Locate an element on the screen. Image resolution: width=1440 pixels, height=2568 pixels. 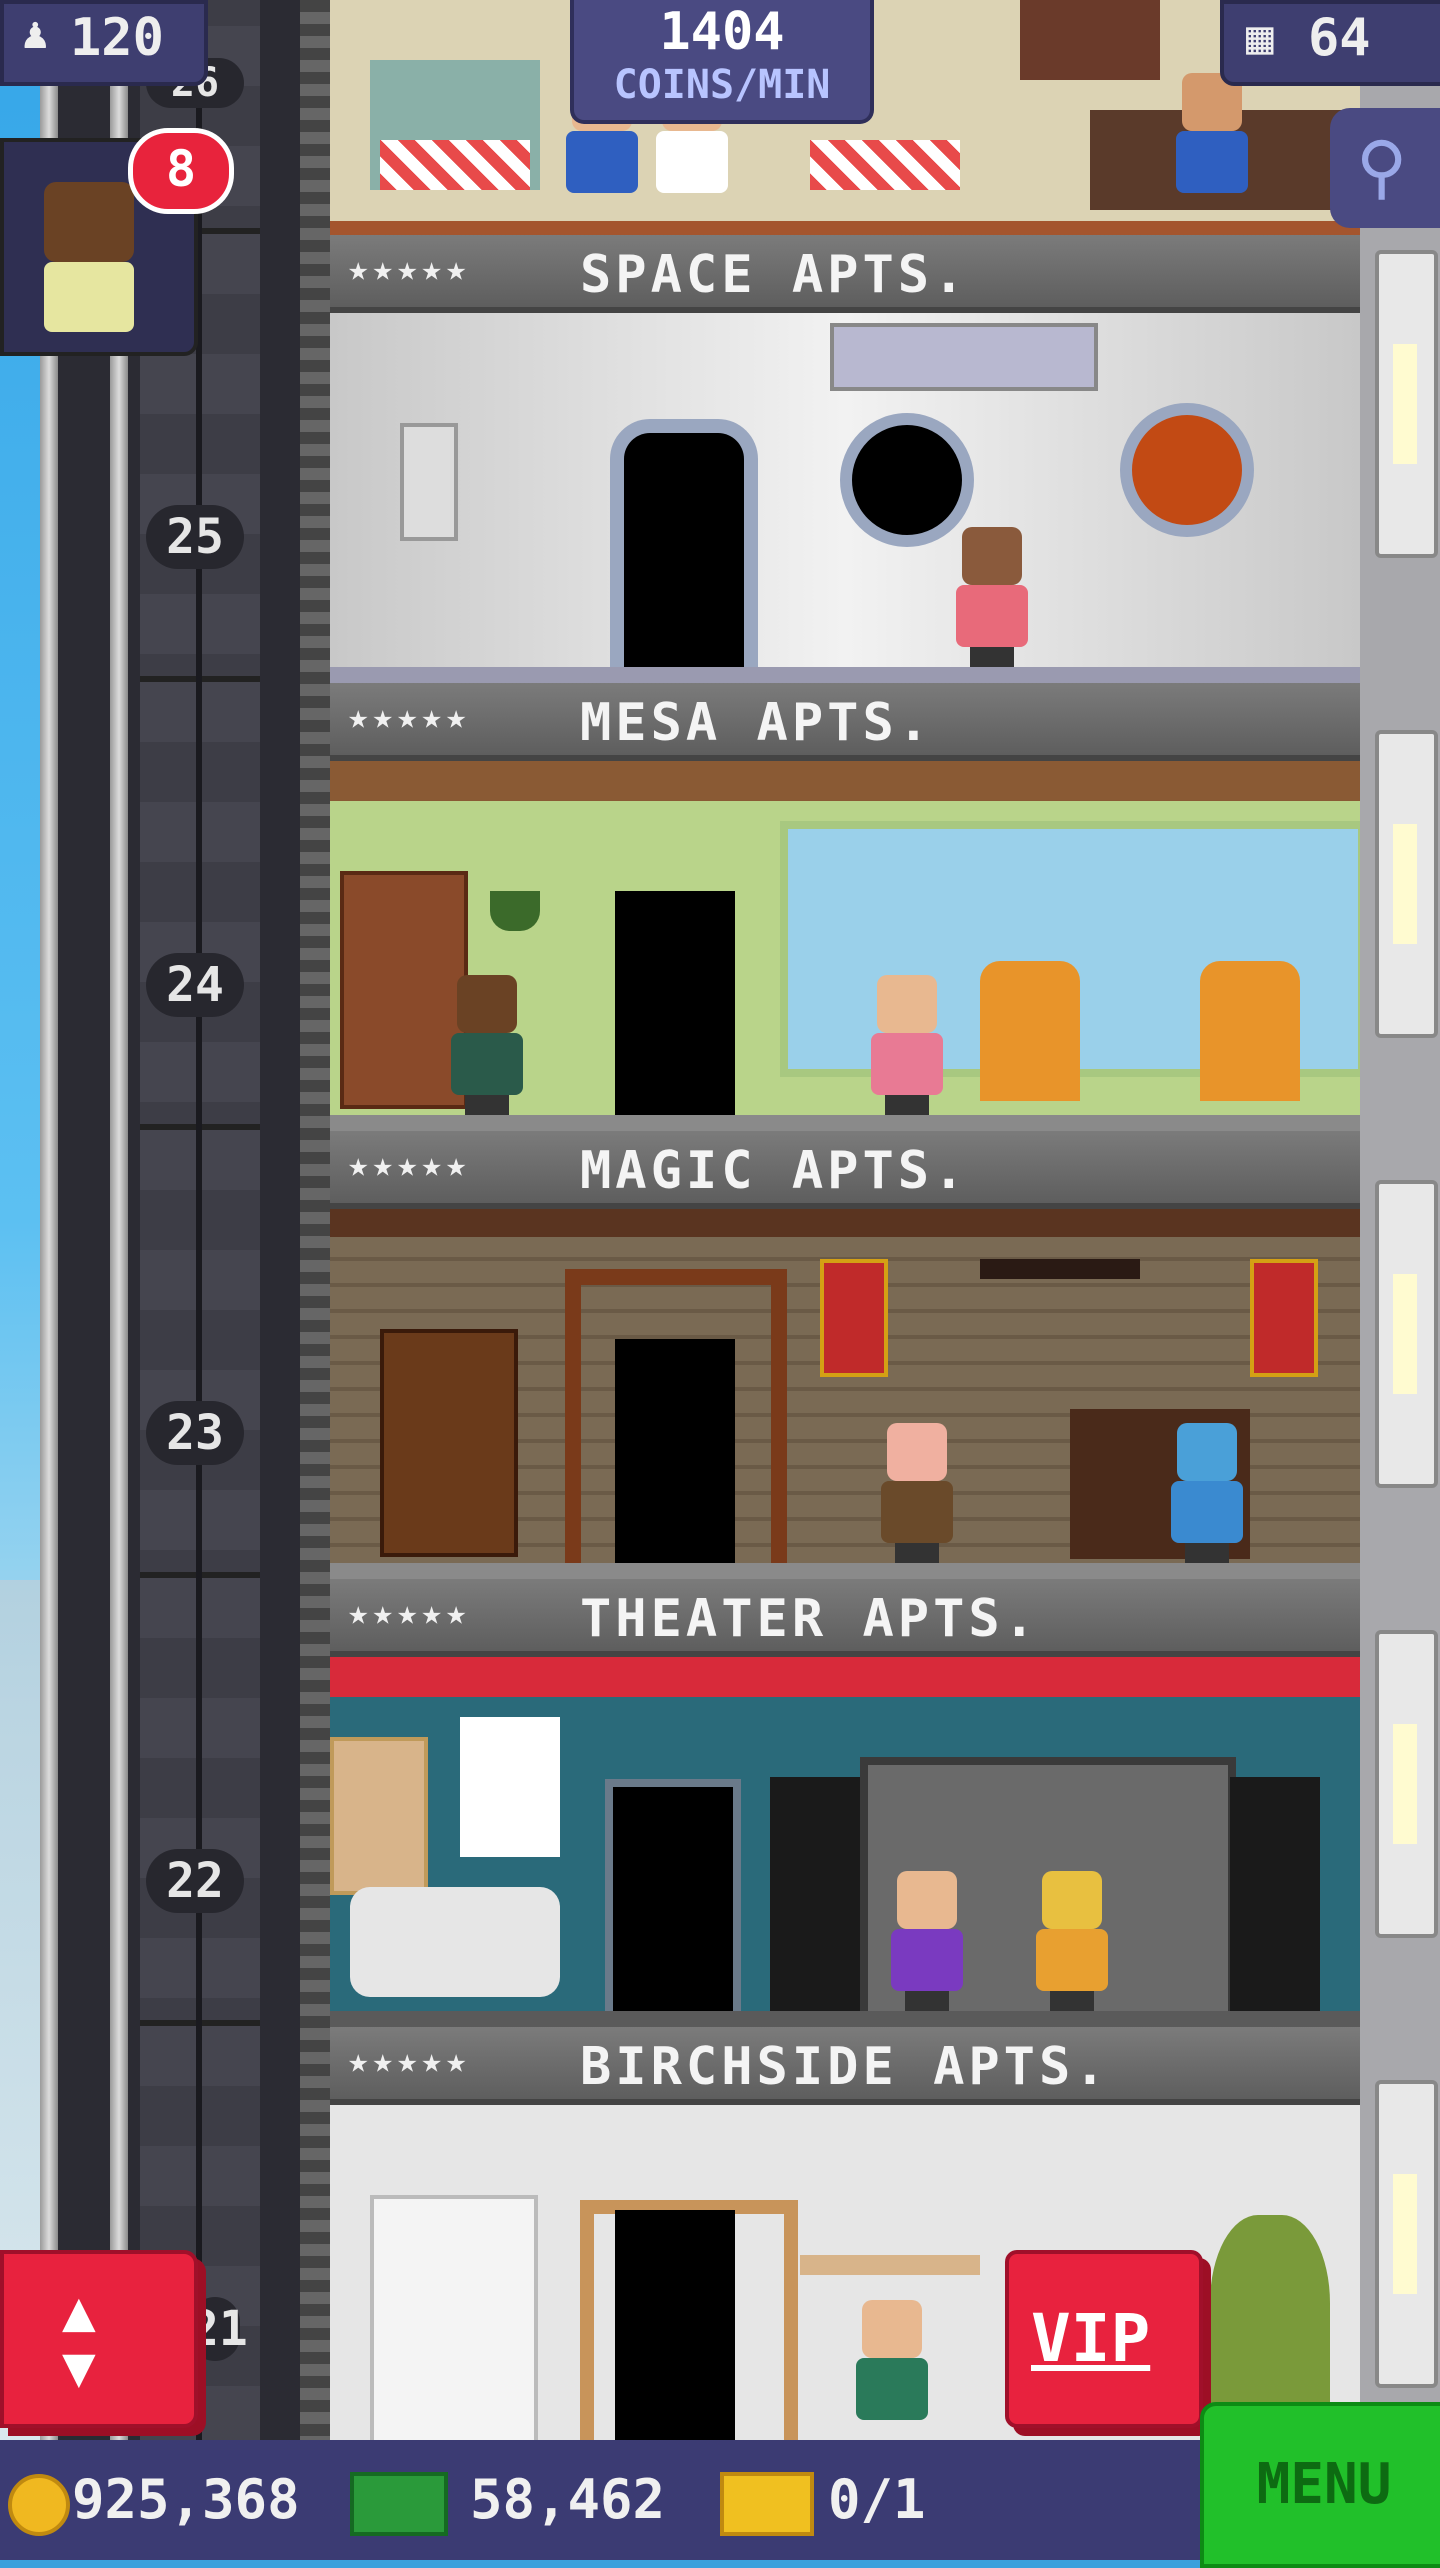
chandelier is located at coordinates (1060, 1269).